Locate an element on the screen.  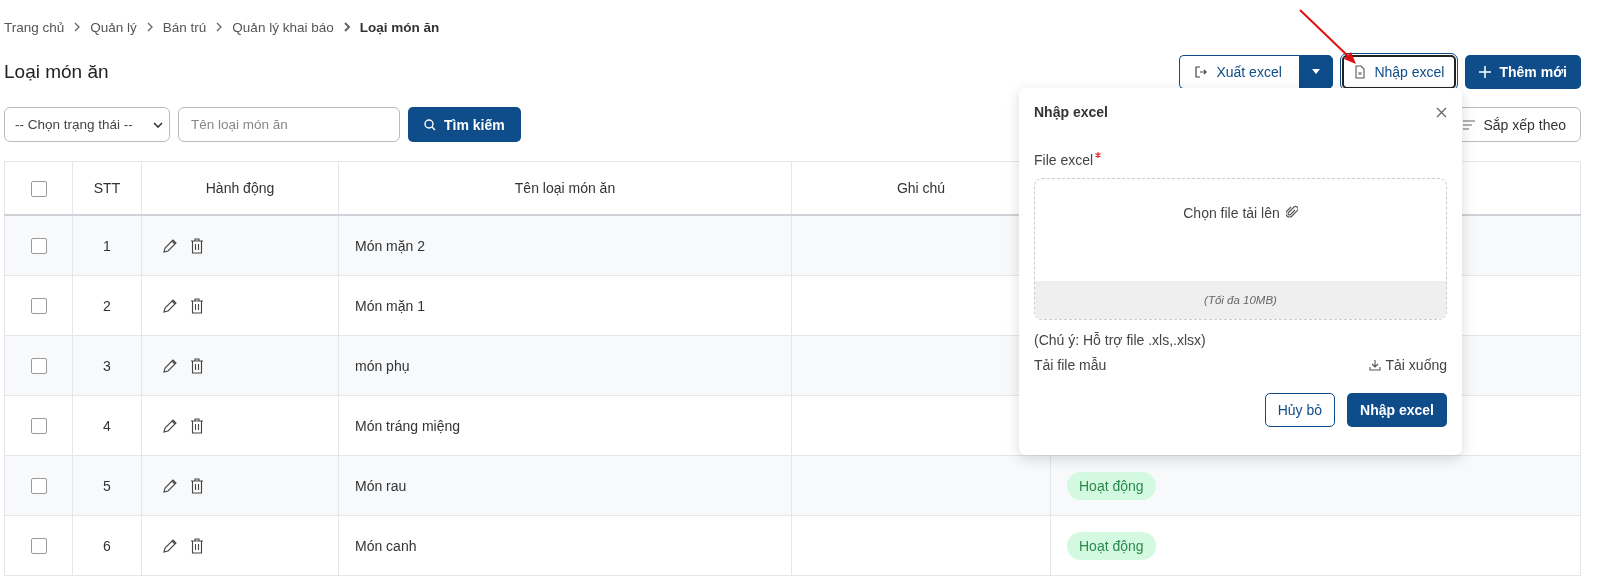
plus-icon is located at coordinates (1485, 72).